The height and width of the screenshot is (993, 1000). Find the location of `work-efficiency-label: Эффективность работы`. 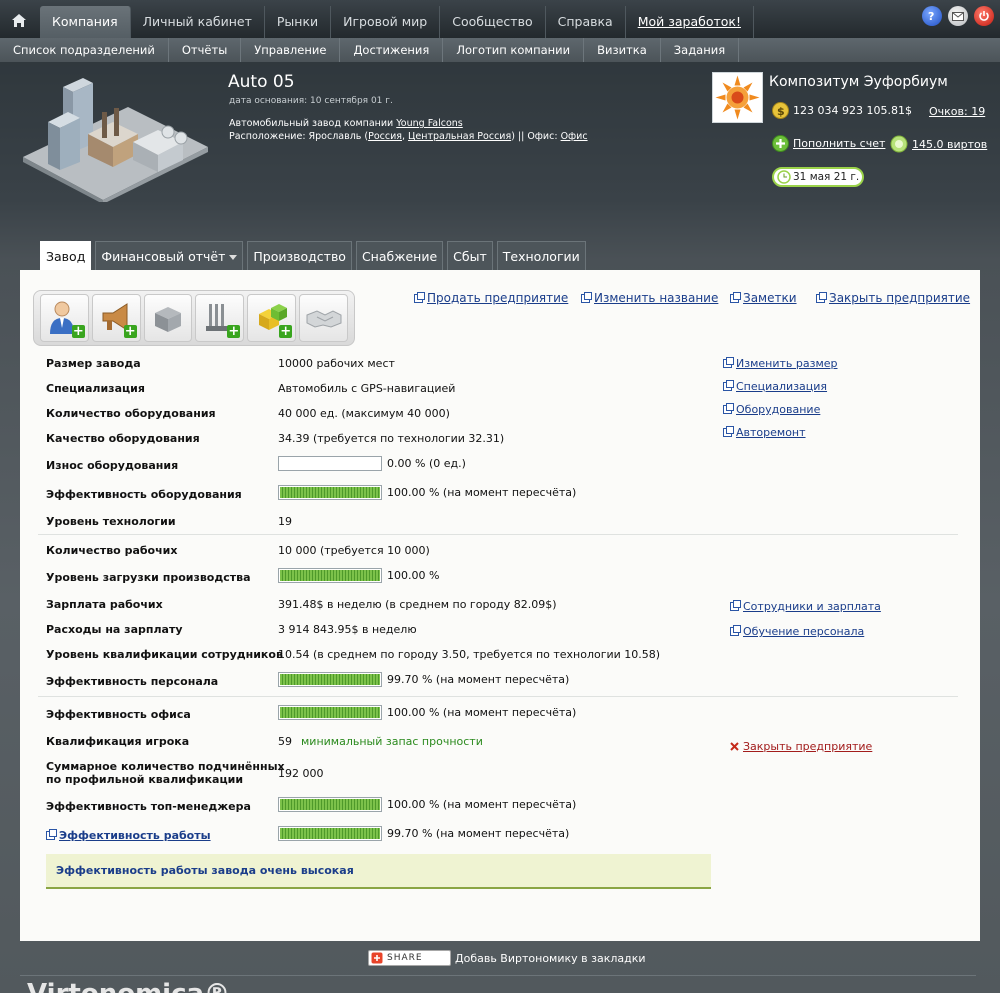

work-efficiency-label: Эффективность работы is located at coordinates (135, 835).